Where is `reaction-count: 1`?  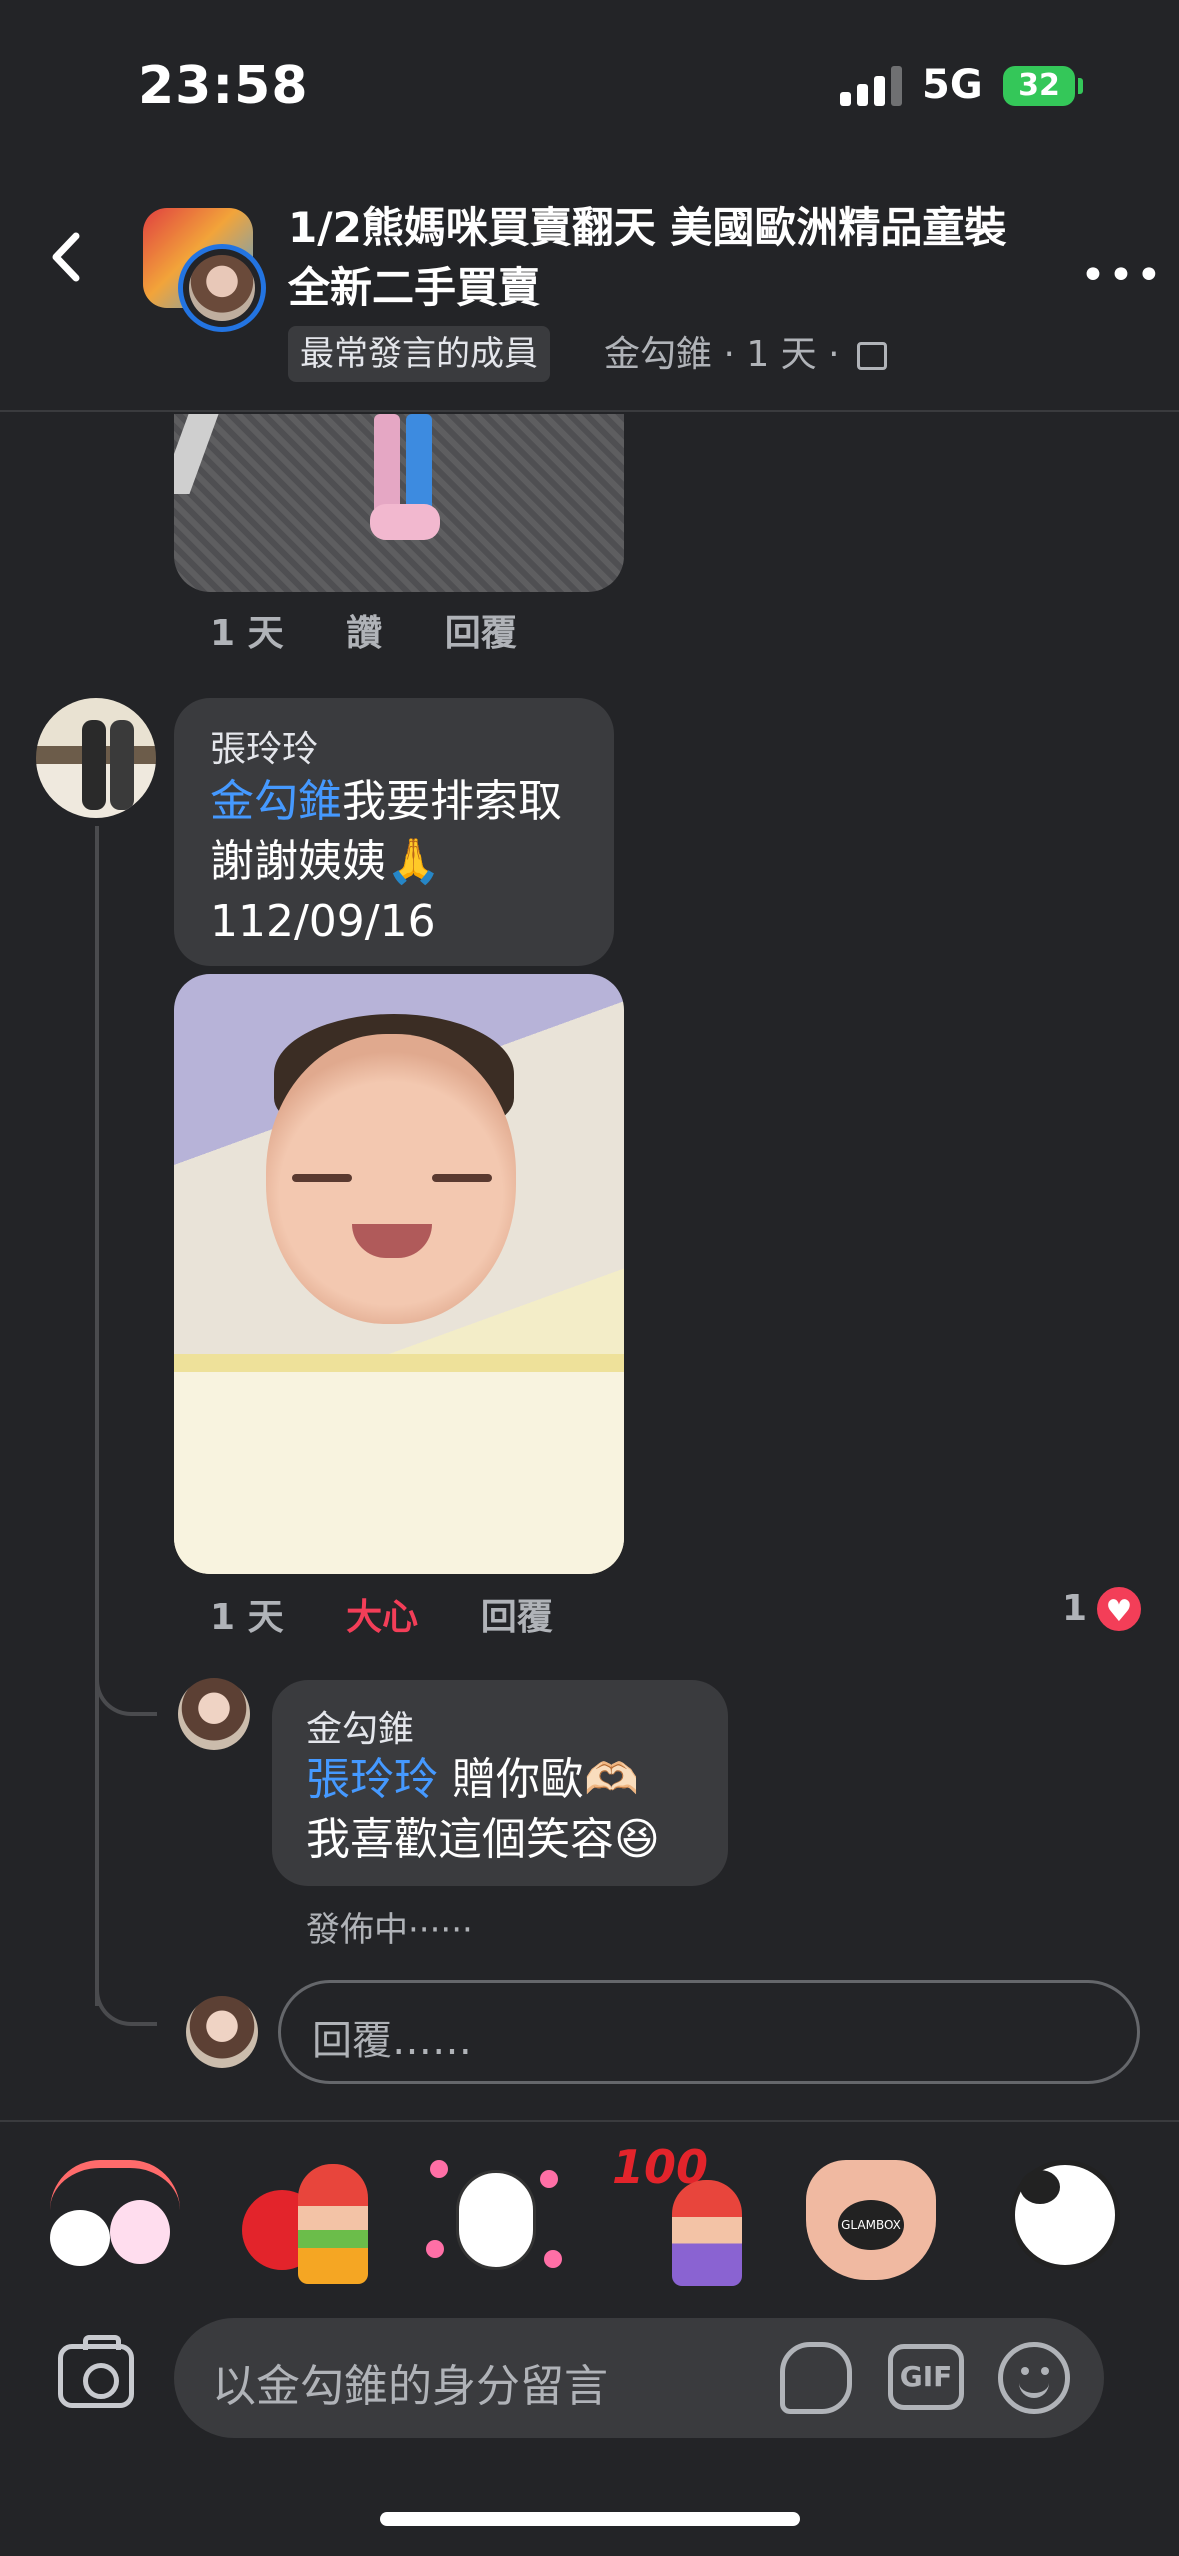
reaction-count: 1 is located at coordinates (1074, 1608).